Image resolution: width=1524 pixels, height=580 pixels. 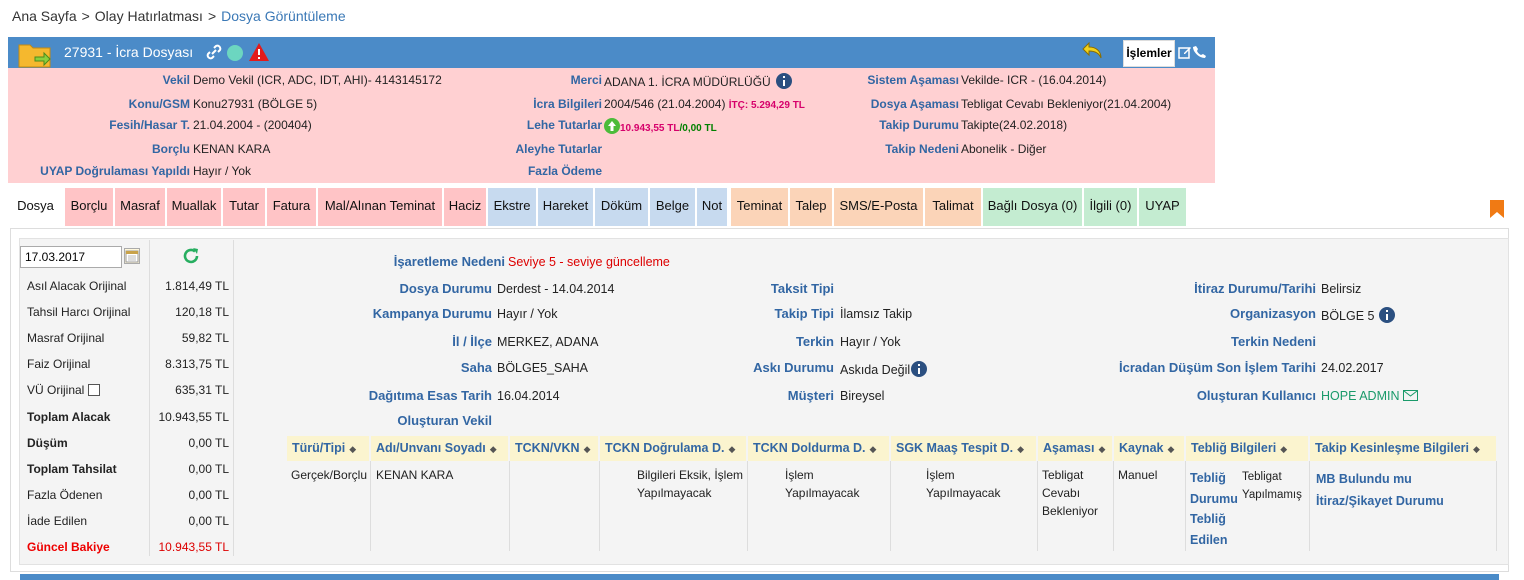 What do you see at coordinates (1247, 448) in the screenshot?
I see `col-header-teblig: Tebliğ Bilgileri ◆` at bounding box center [1247, 448].